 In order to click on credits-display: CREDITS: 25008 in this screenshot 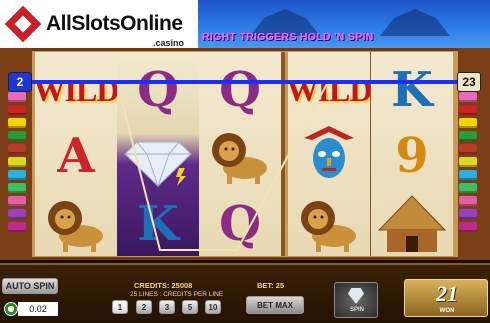, I will do `click(163, 285)`.